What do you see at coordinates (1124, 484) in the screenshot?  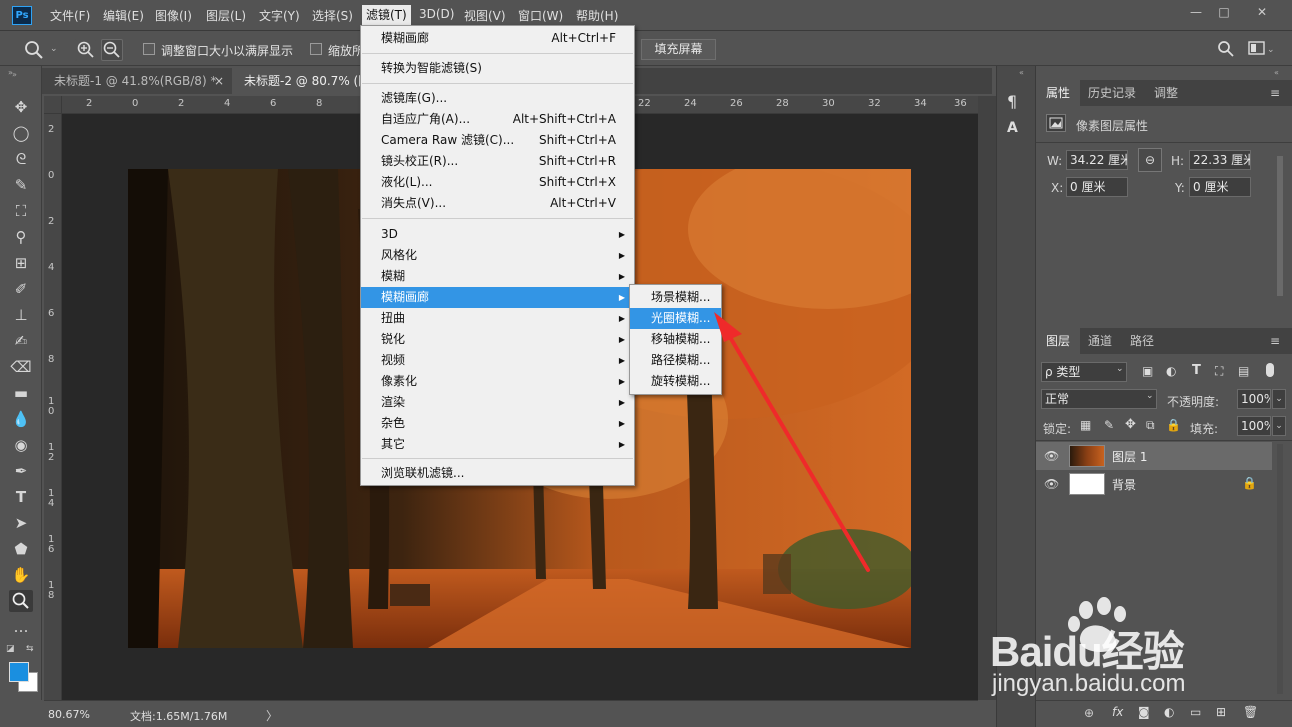 I see `layer-name: 背景` at bounding box center [1124, 484].